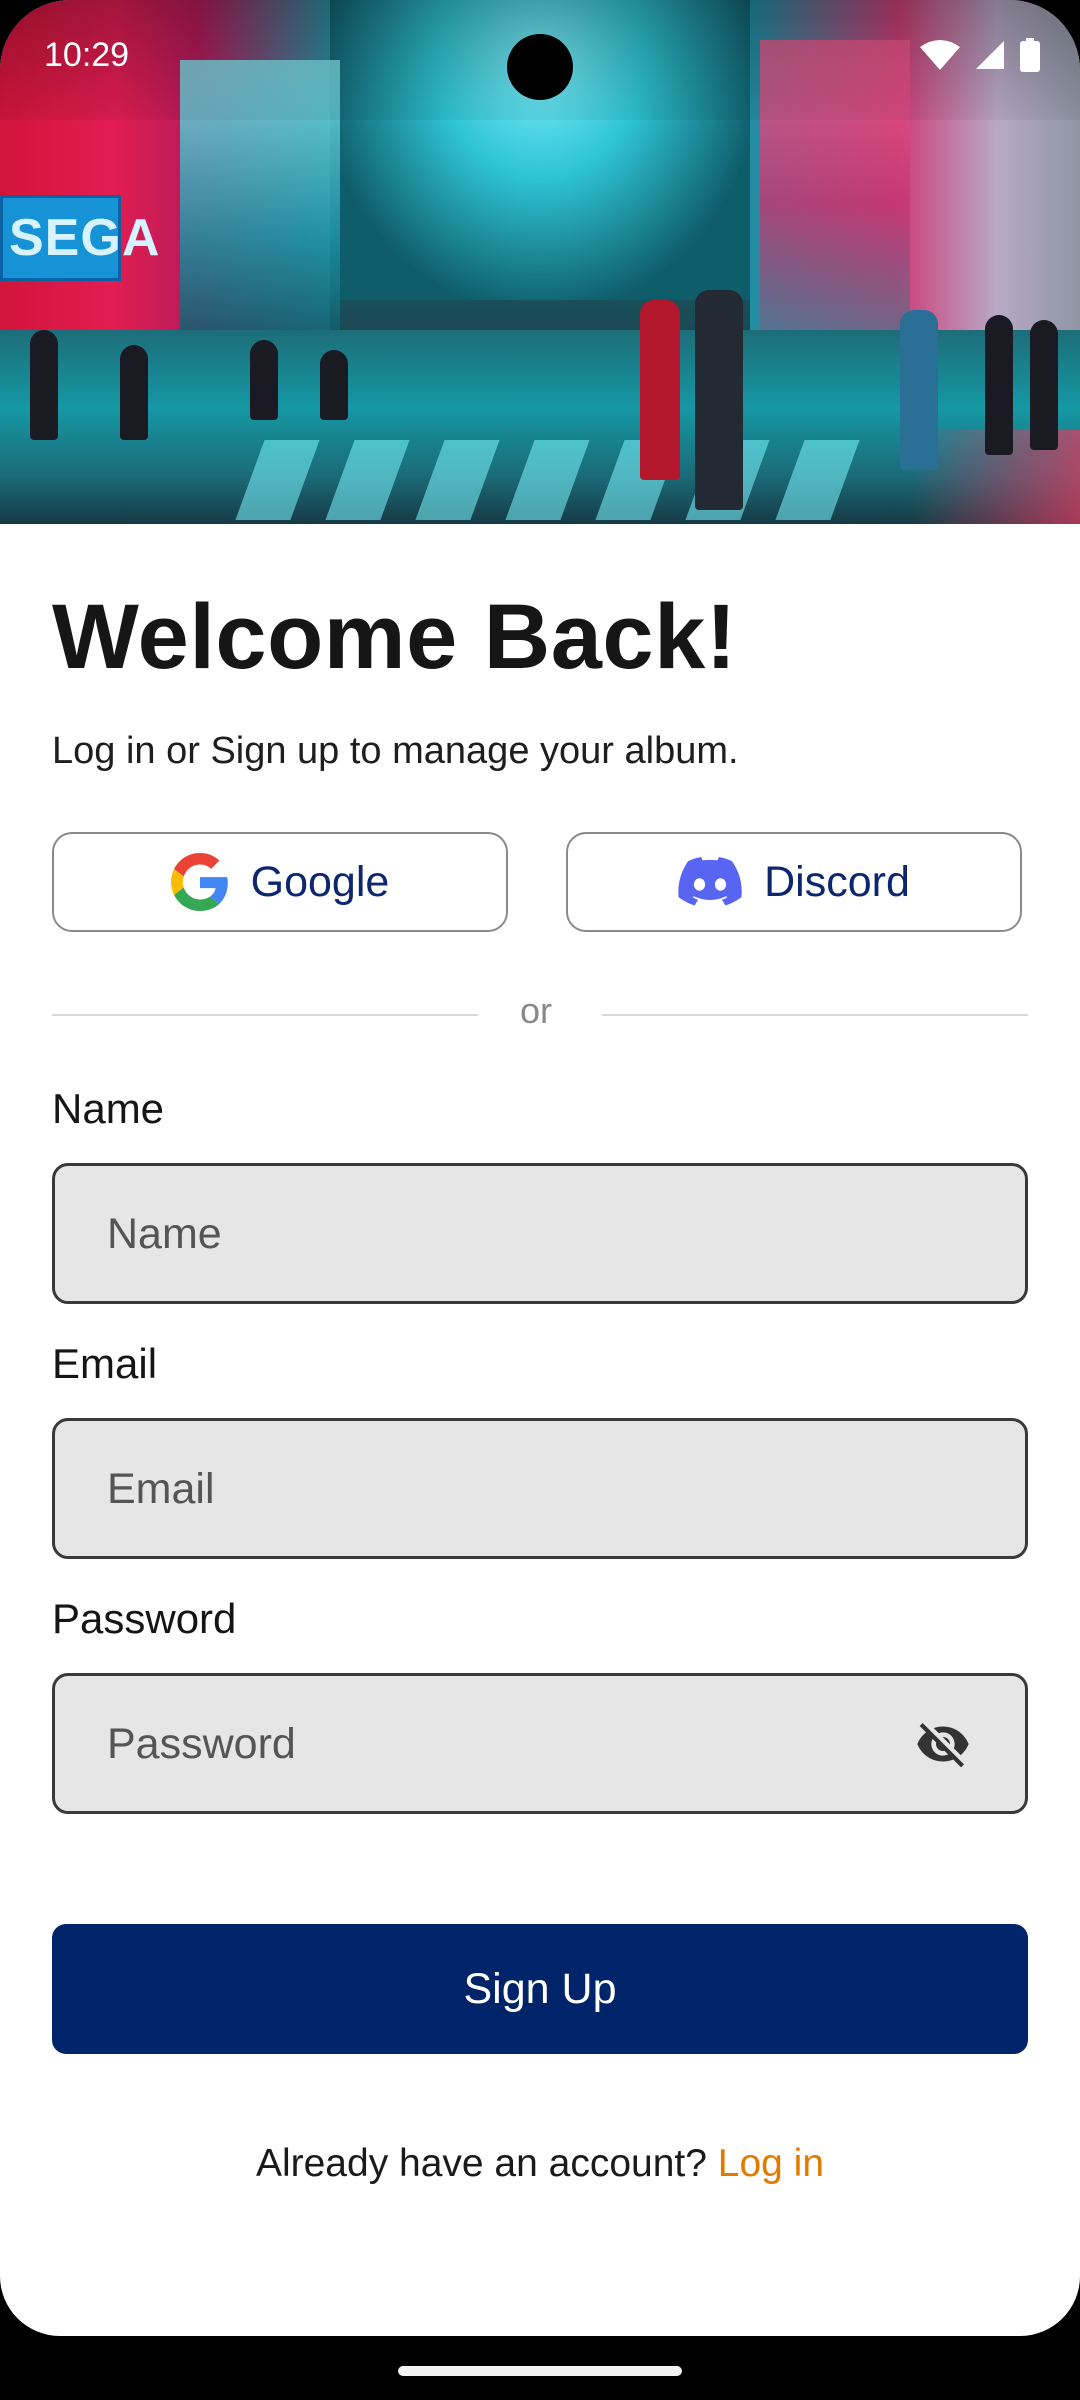 The width and height of the screenshot is (1080, 2400). Describe the element at coordinates (710, 881) in the screenshot. I see `discord-icon` at that location.